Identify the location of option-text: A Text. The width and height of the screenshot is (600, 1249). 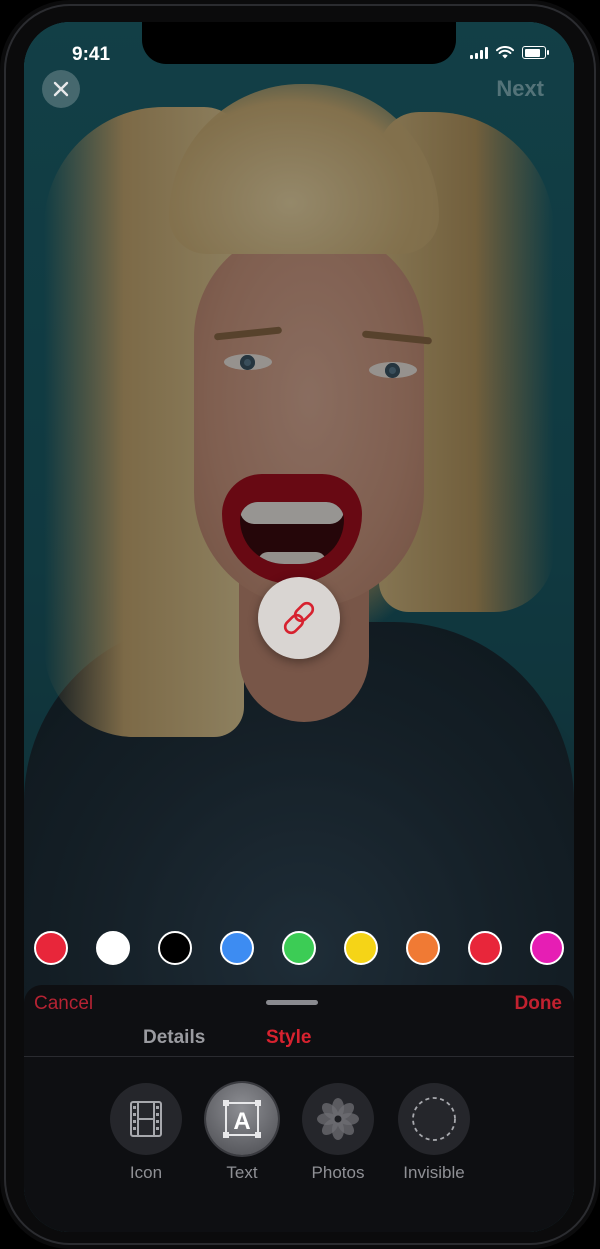
(242, 1133).